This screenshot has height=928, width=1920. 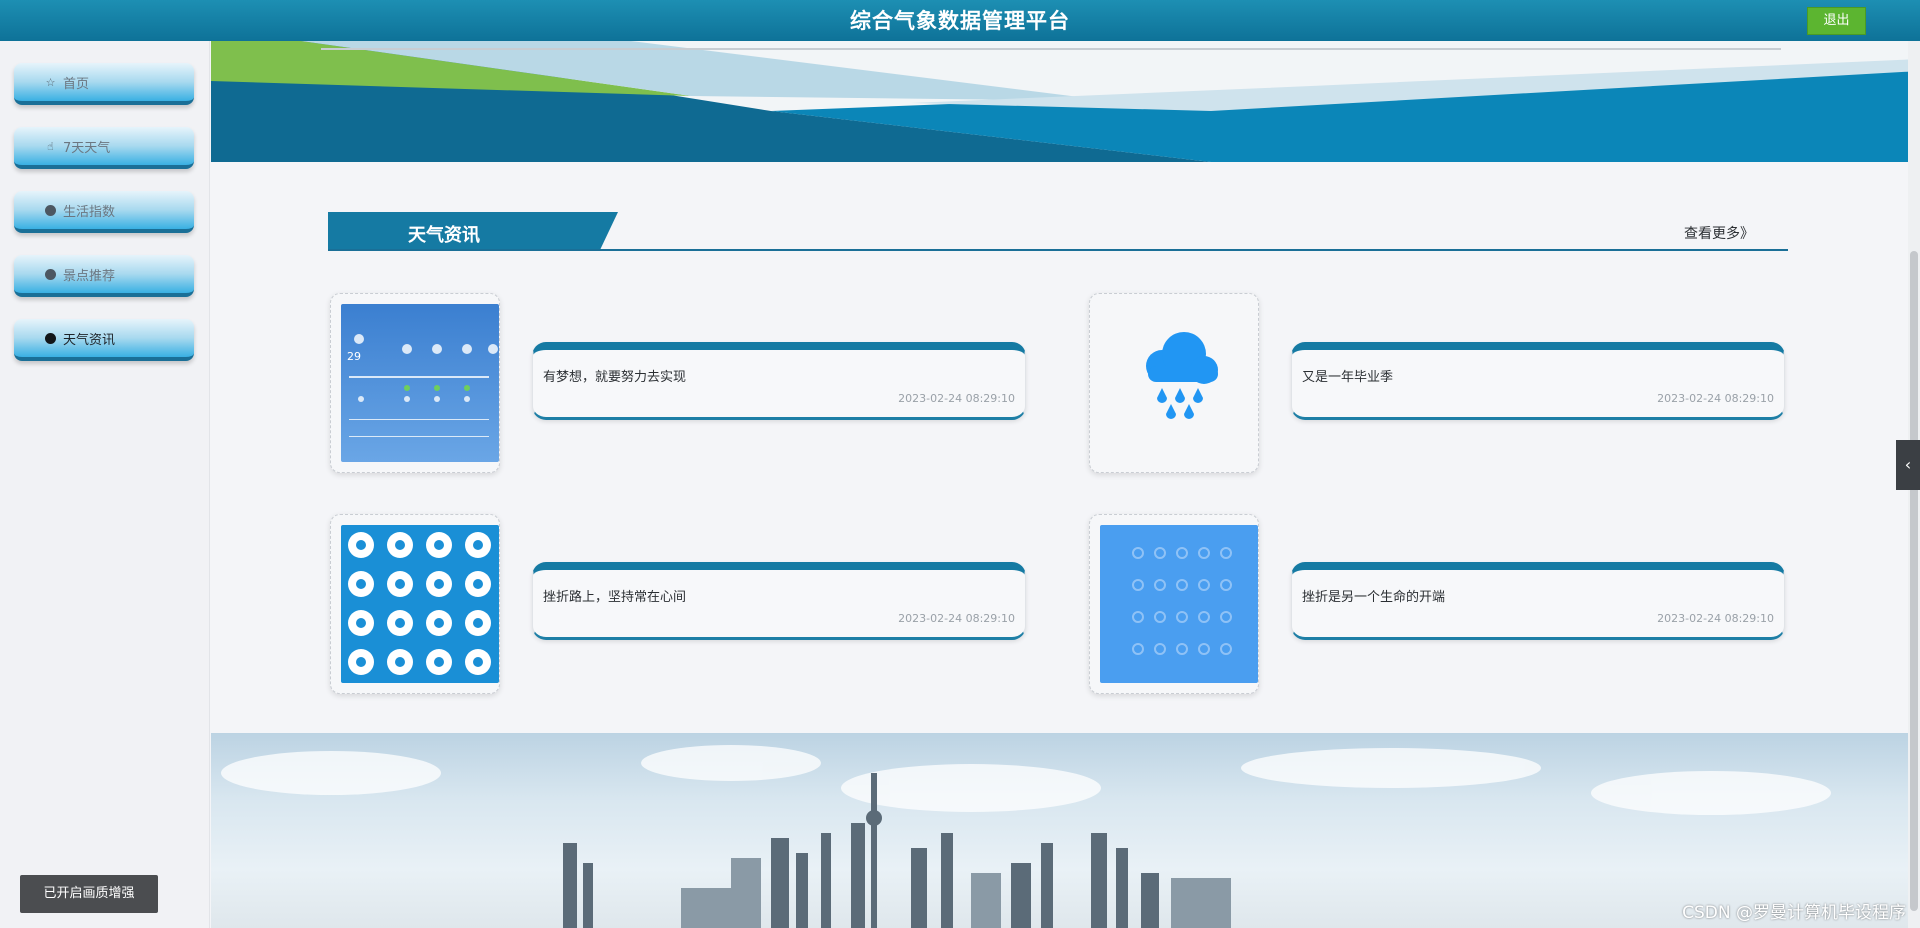 I want to click on sidebar-item-label: 7天天气, so click(x=87, y=148).